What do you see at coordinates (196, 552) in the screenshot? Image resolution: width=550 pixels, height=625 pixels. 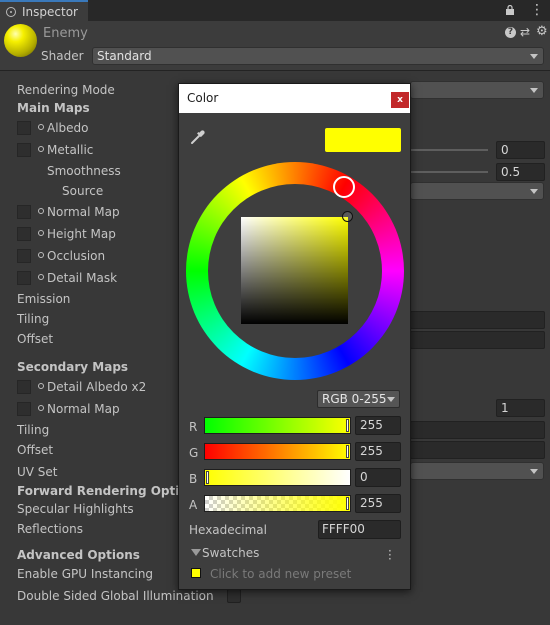 I see `expand-triangle-icon` at bounding box center [196, 552].